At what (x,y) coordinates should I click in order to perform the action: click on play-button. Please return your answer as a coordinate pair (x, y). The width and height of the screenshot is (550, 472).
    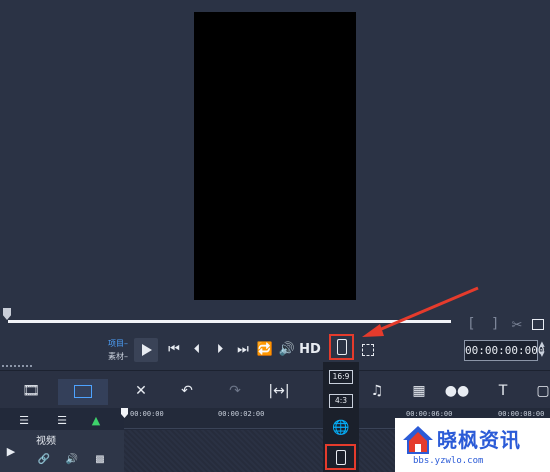
    Looking at the image, I should click on (146, 350).